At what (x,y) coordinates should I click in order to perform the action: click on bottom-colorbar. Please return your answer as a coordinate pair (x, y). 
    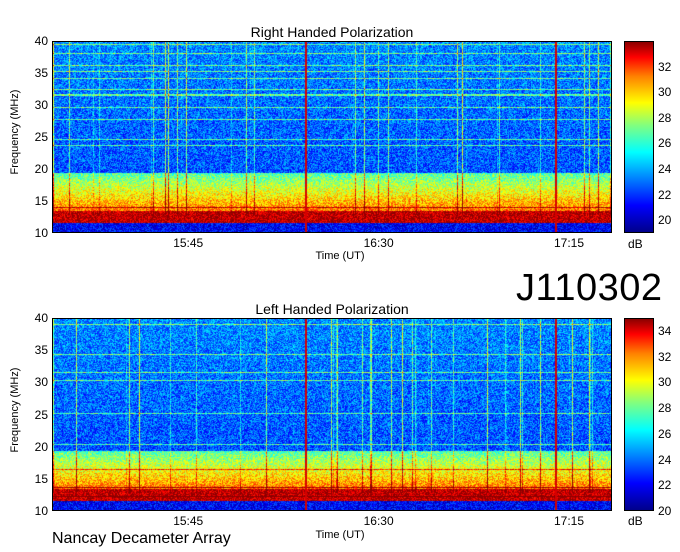
    Looking at the image, I should click on (639, 414).